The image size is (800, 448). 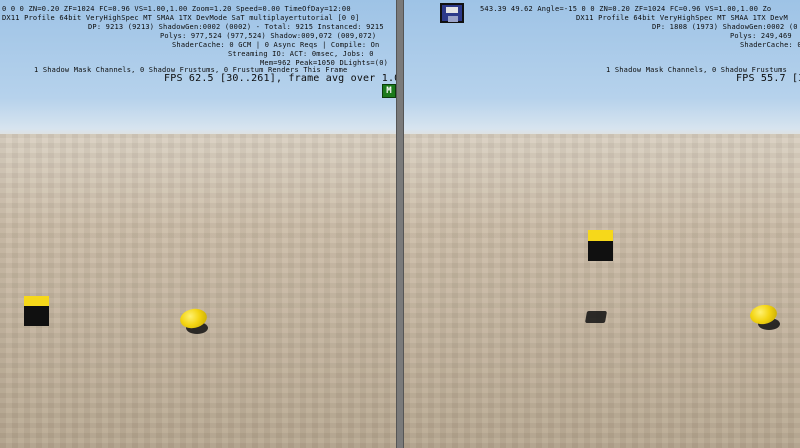 What do you see at coordinates (389, 91) in the screenshot?
I see `mode-badge: M` at bounding box center [389, 91].